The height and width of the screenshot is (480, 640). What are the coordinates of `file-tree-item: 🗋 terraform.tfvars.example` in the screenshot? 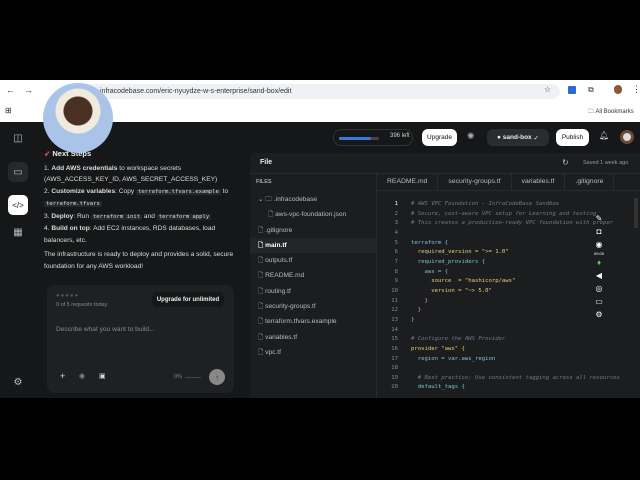 It's located at (313, 321).